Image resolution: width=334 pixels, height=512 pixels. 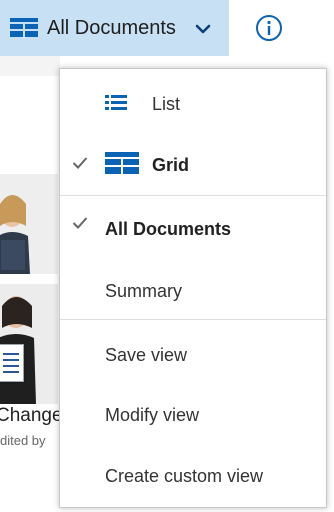 I want to click on menu-item-grid: Grid, so click(x=193, y=165).